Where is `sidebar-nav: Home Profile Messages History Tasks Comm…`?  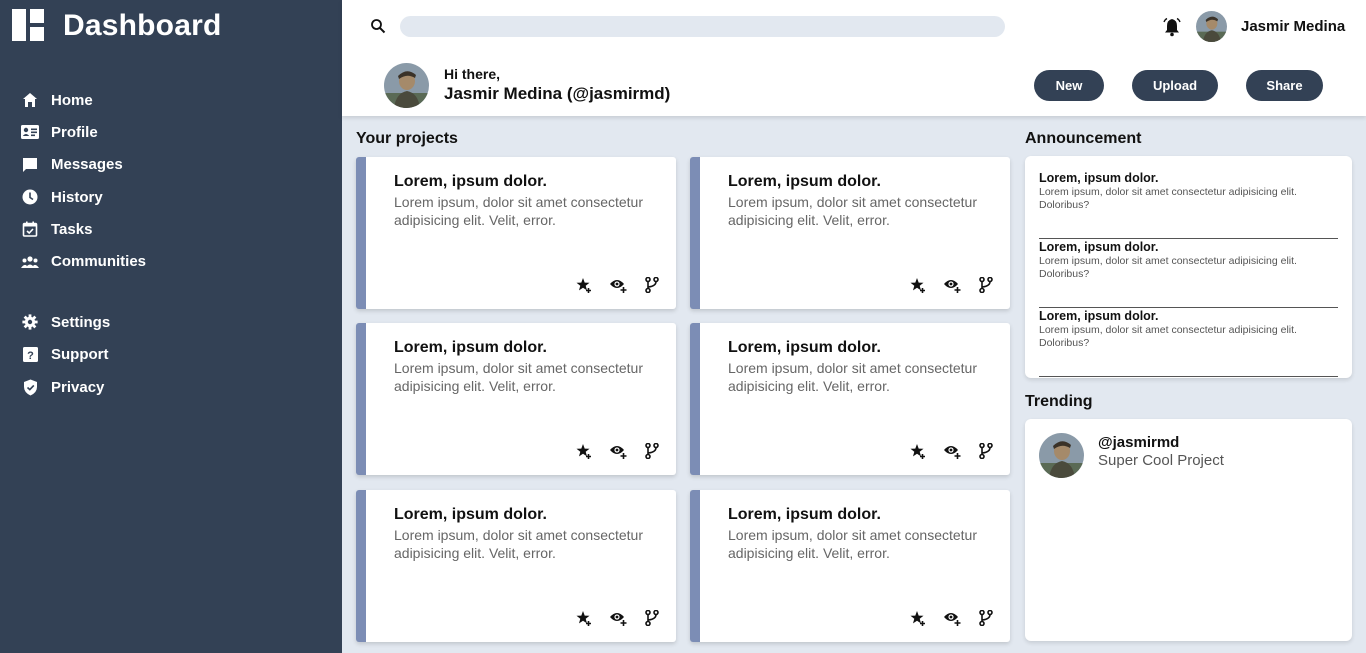
sidebar-nav: Home Profile Messages History Tasks Comm… is located at coordinates (171, 243).